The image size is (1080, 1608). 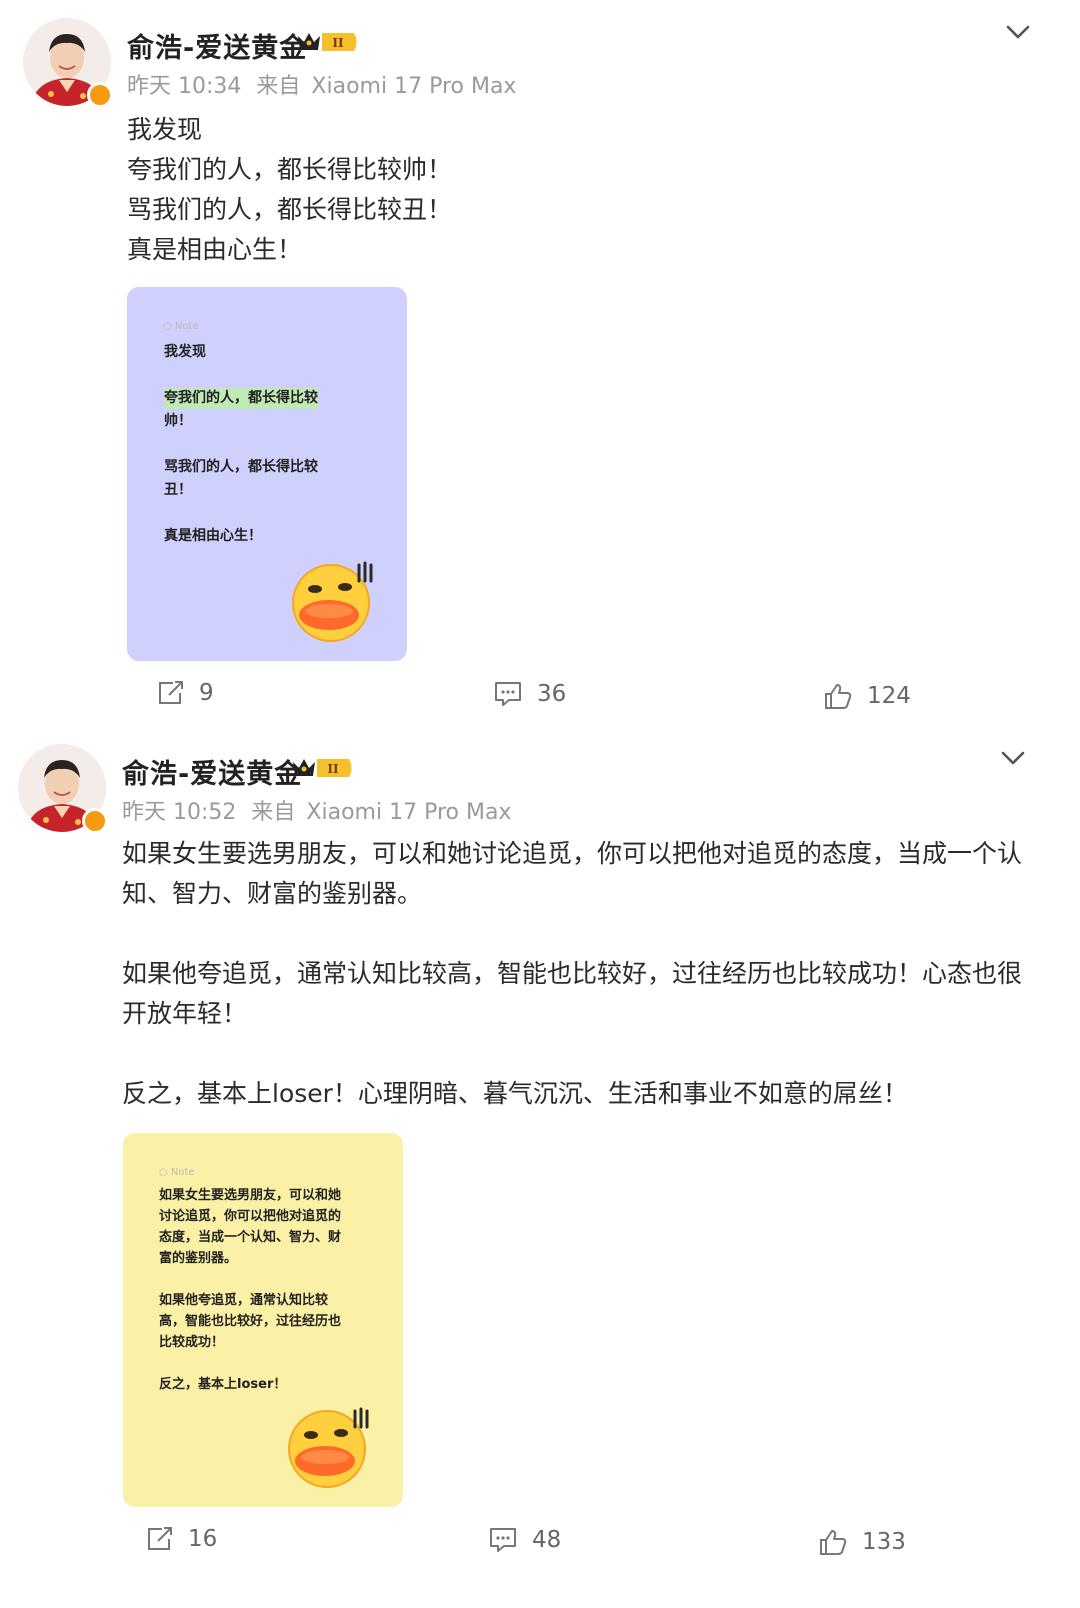 I want to click on card-line: 我发现, so click(x=185, y=352).